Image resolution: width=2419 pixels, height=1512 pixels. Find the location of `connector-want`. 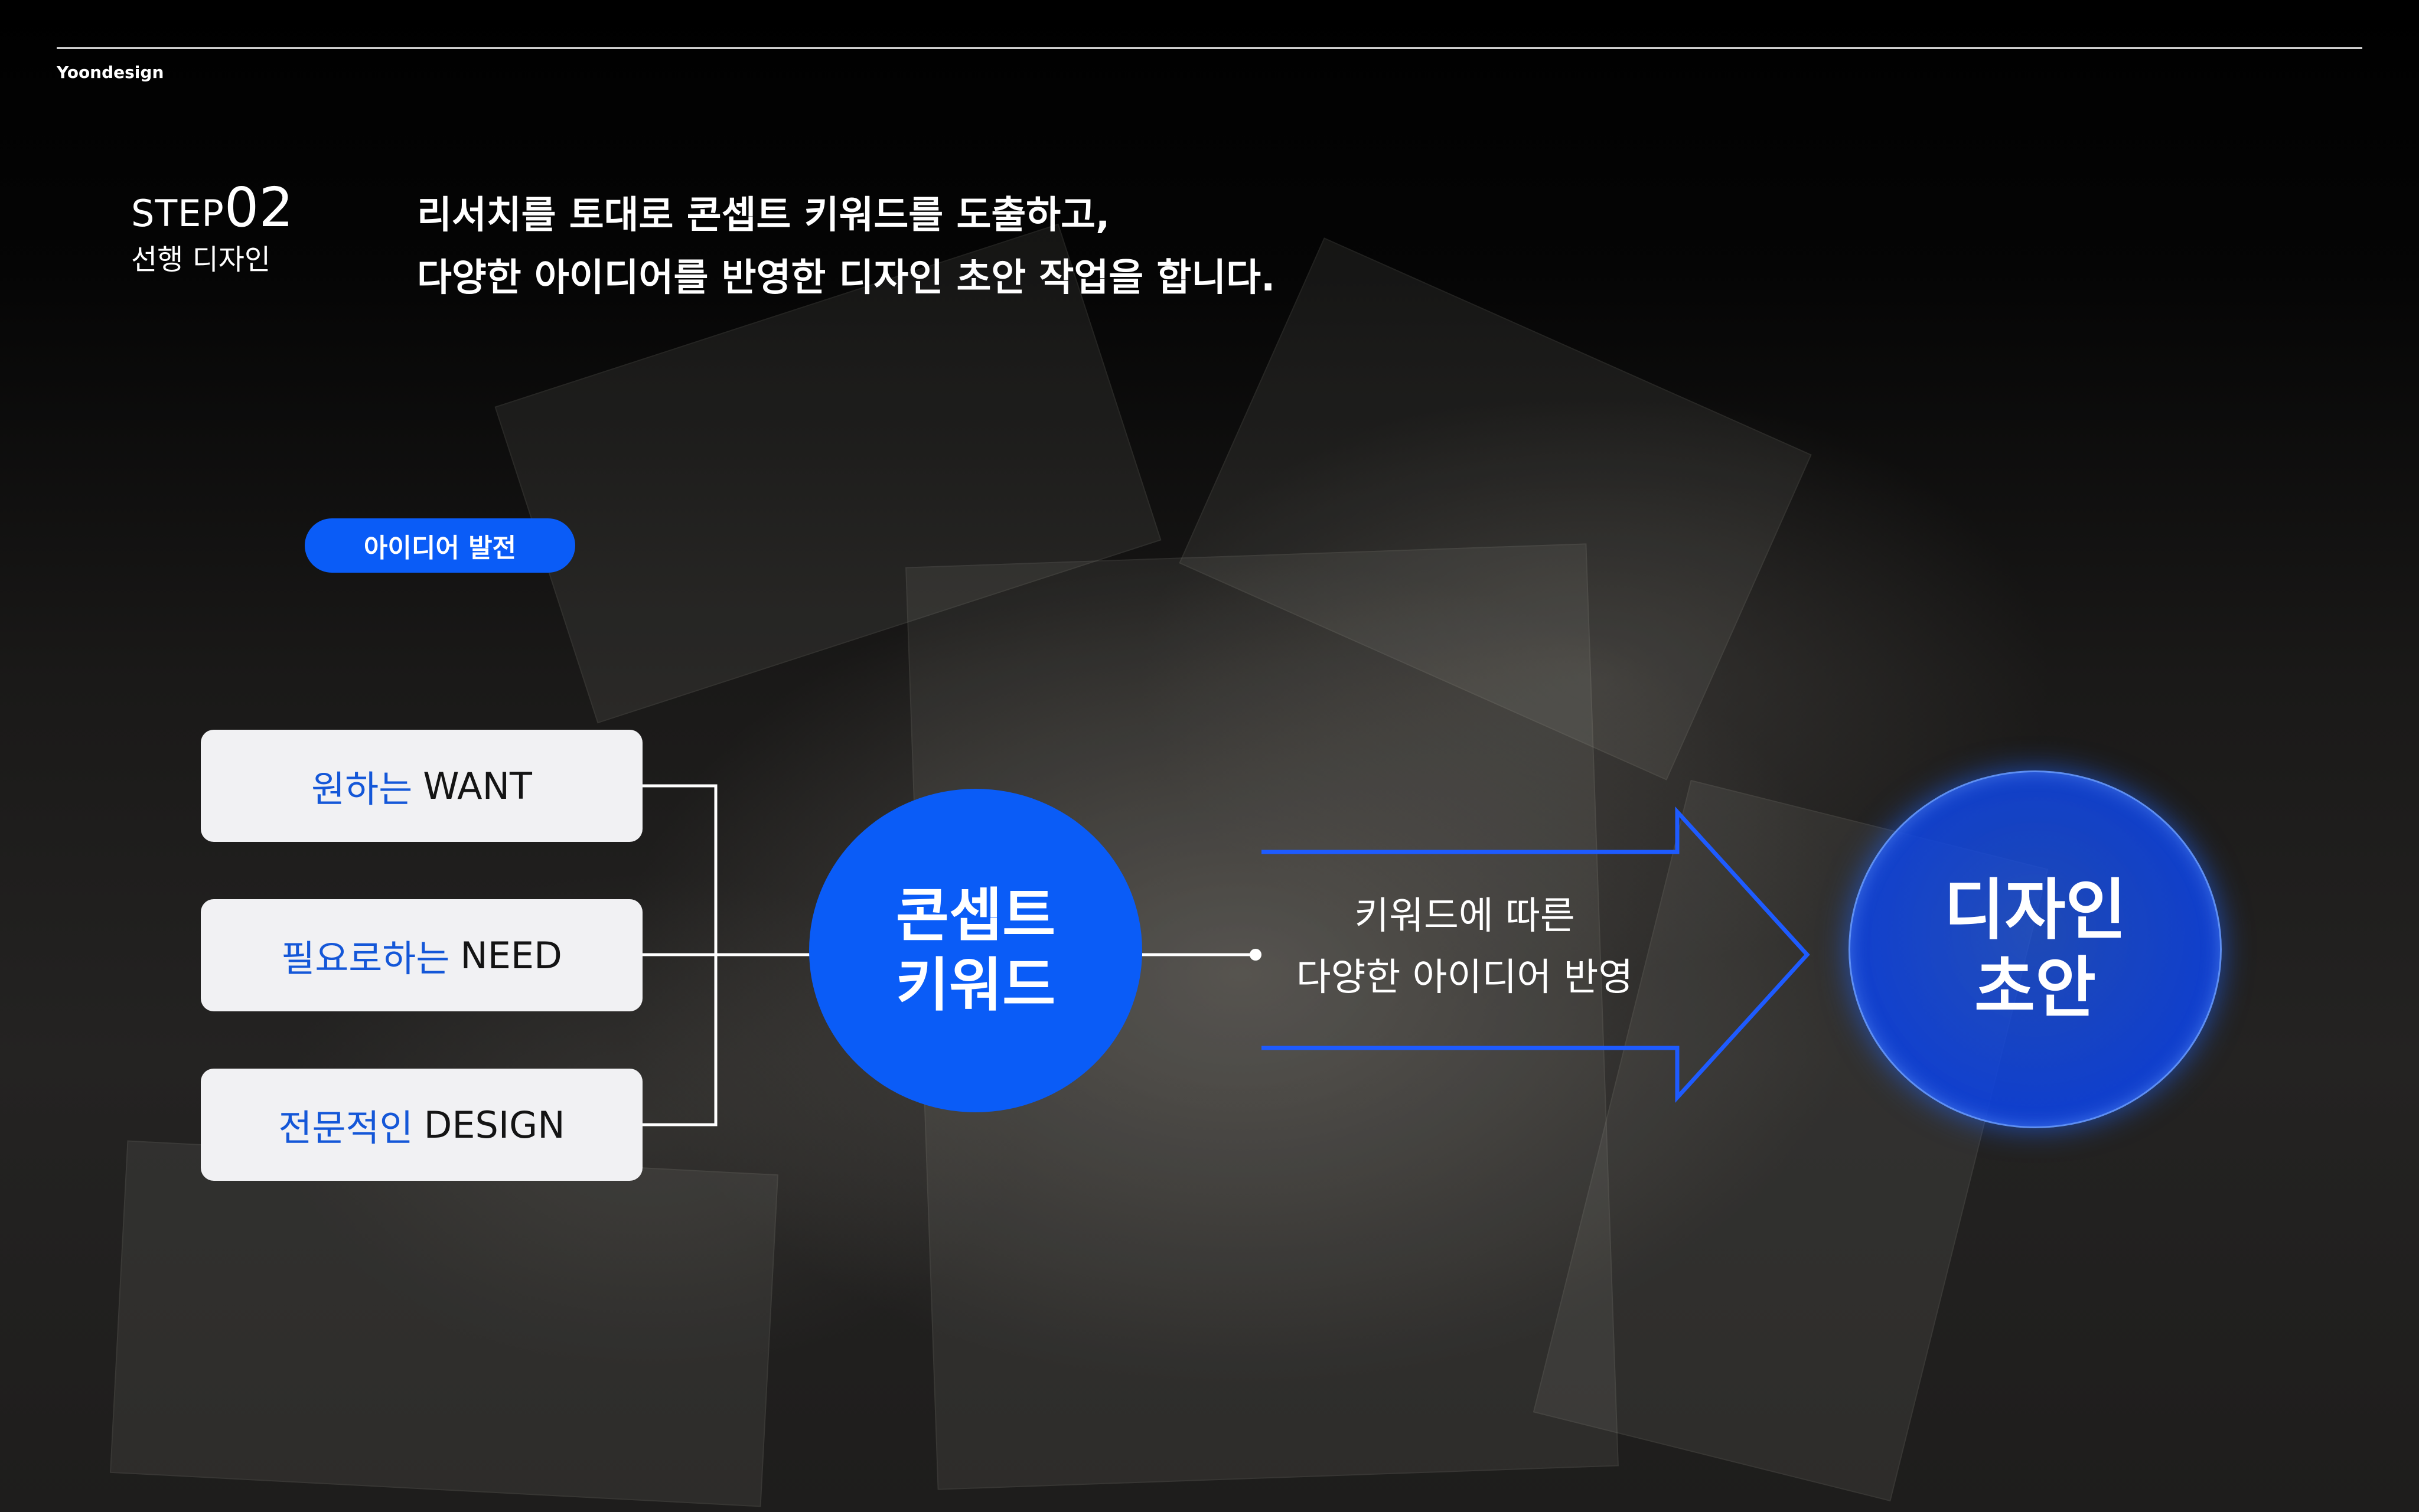

connector-want is located at coordinates (680, 869).